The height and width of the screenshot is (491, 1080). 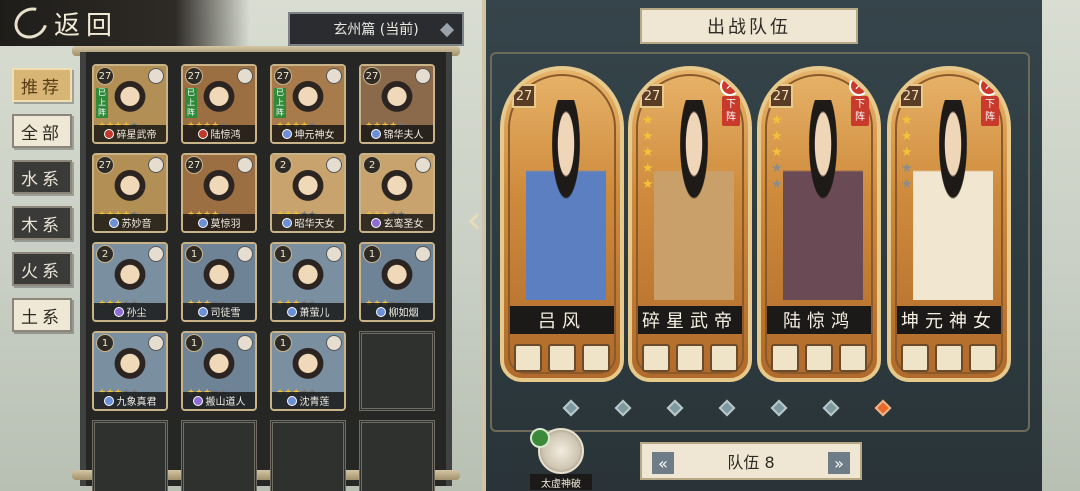 I want to click on team-selector: « 队伍 8 », so click(x=751, y=461).